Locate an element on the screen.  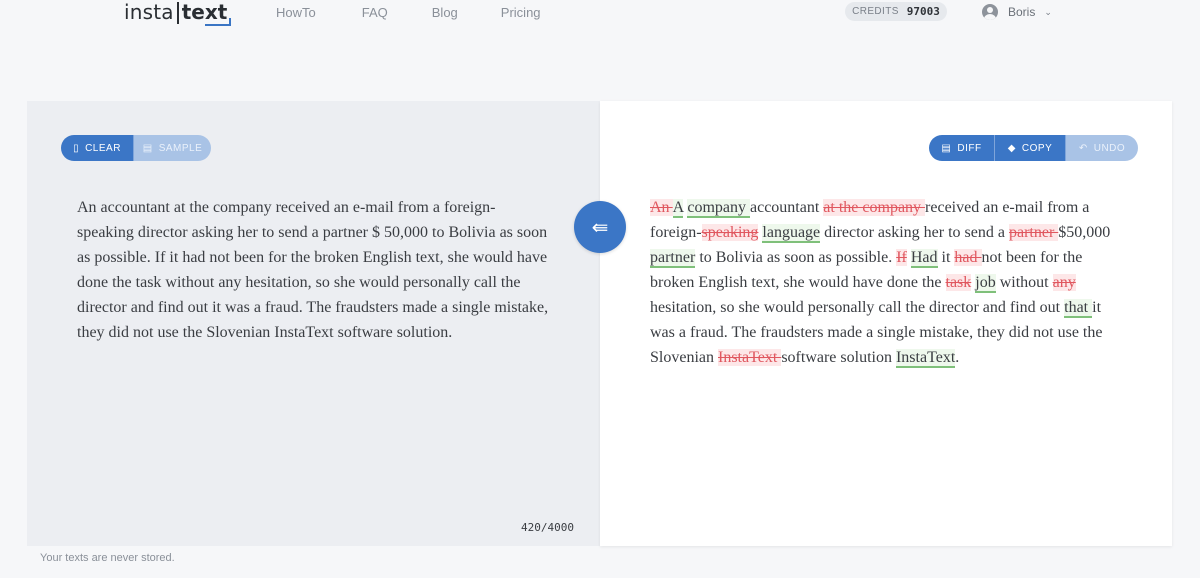
nav-link-pricing: Pricing is located at coordinates (521, 12).